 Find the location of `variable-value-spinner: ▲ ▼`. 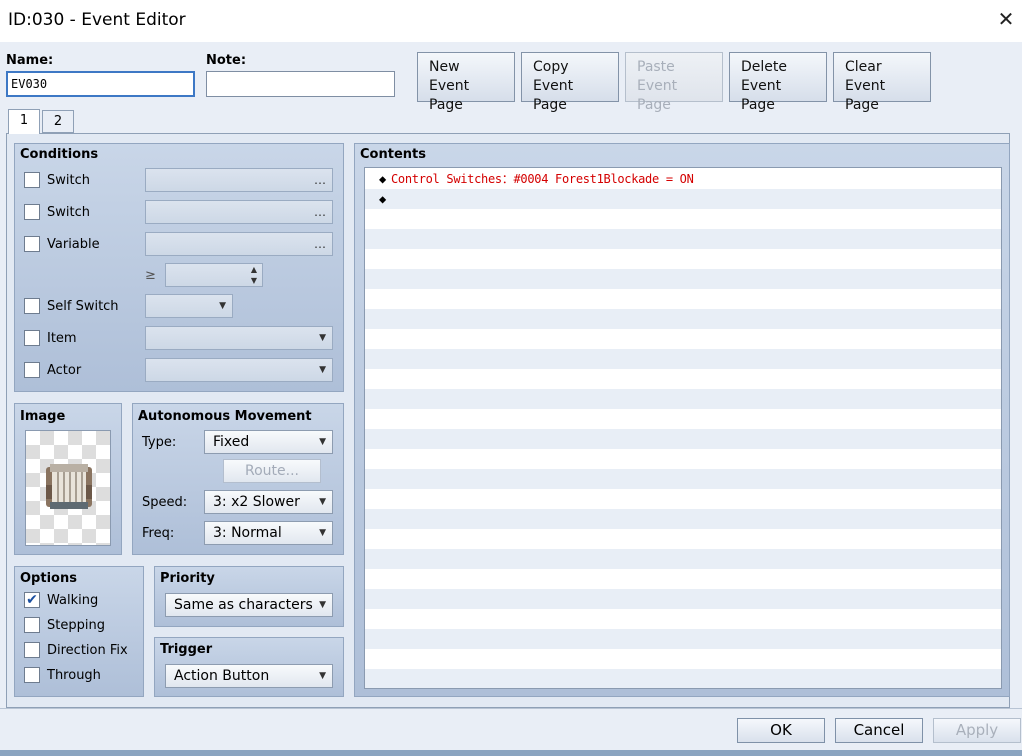

variable-value-spinner: ▲ ▼ is located at coordinates (214, 275).